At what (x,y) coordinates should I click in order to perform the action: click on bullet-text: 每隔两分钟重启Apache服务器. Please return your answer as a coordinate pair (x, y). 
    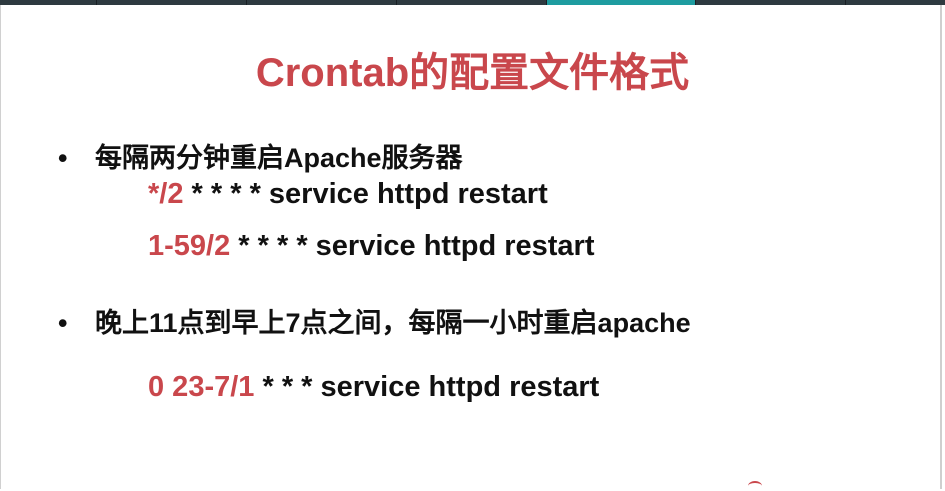
    Looking at the image, I should click on (279, 158).